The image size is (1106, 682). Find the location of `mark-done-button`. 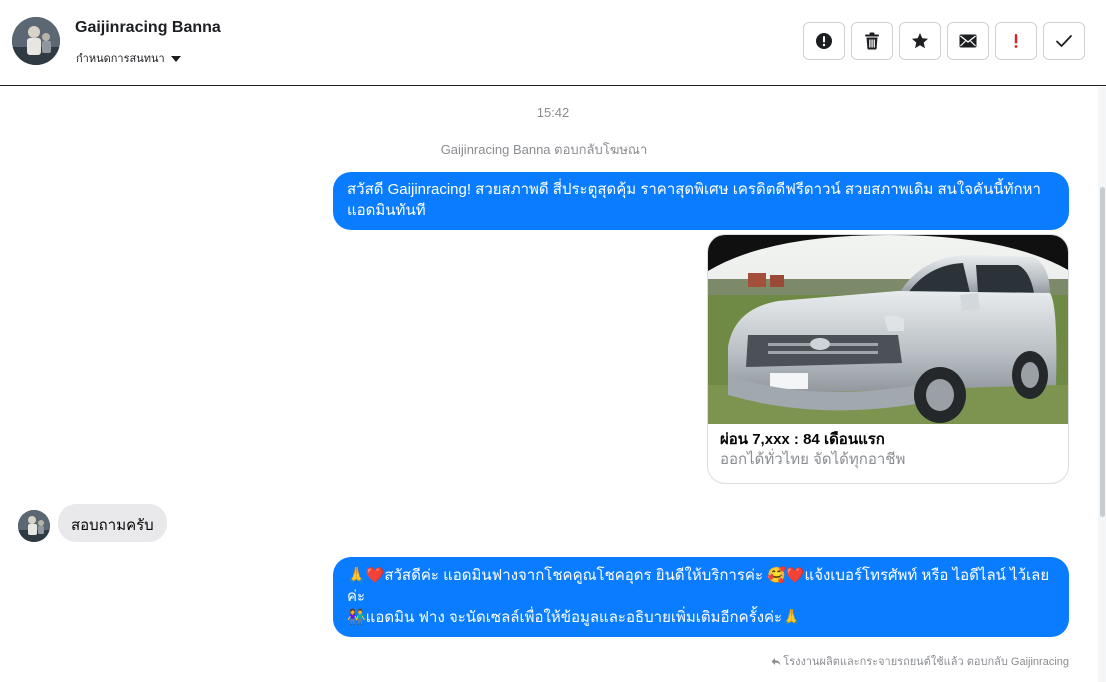

mark-done-button is located at coordinates (1064, 41).